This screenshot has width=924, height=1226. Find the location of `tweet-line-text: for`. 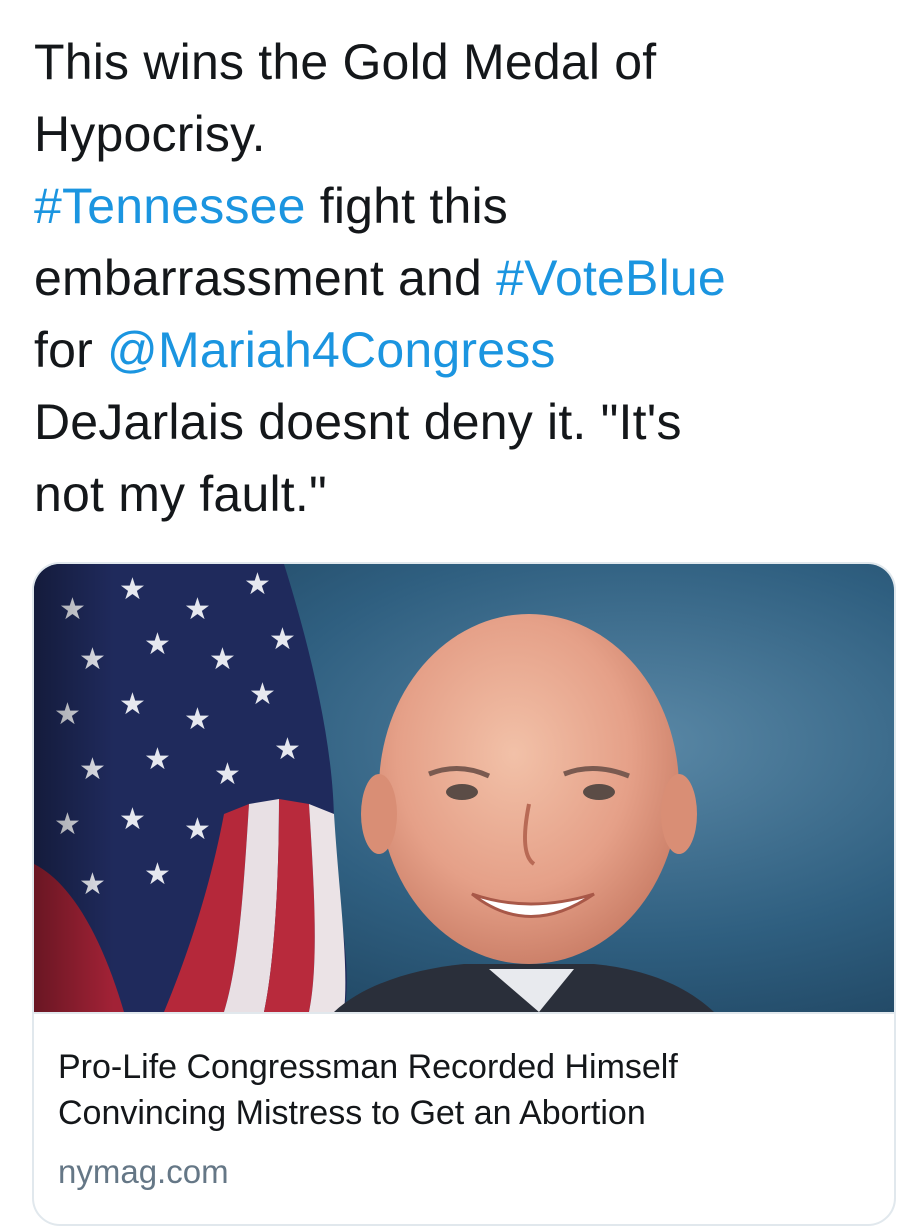

tweet-line-text: for is located at coordinates (71, 350).